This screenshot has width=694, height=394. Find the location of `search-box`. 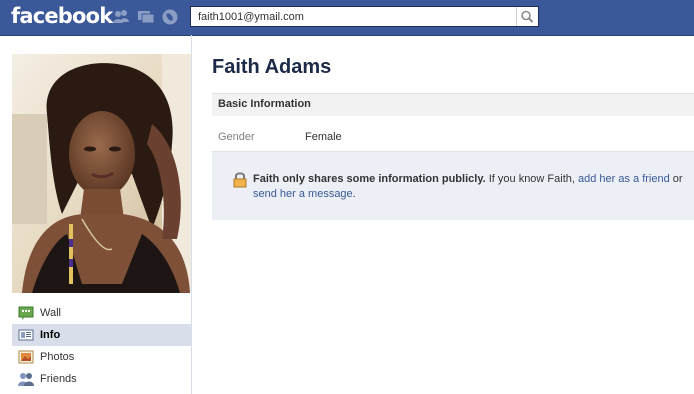

search-box is located at coordinates (364, 16).